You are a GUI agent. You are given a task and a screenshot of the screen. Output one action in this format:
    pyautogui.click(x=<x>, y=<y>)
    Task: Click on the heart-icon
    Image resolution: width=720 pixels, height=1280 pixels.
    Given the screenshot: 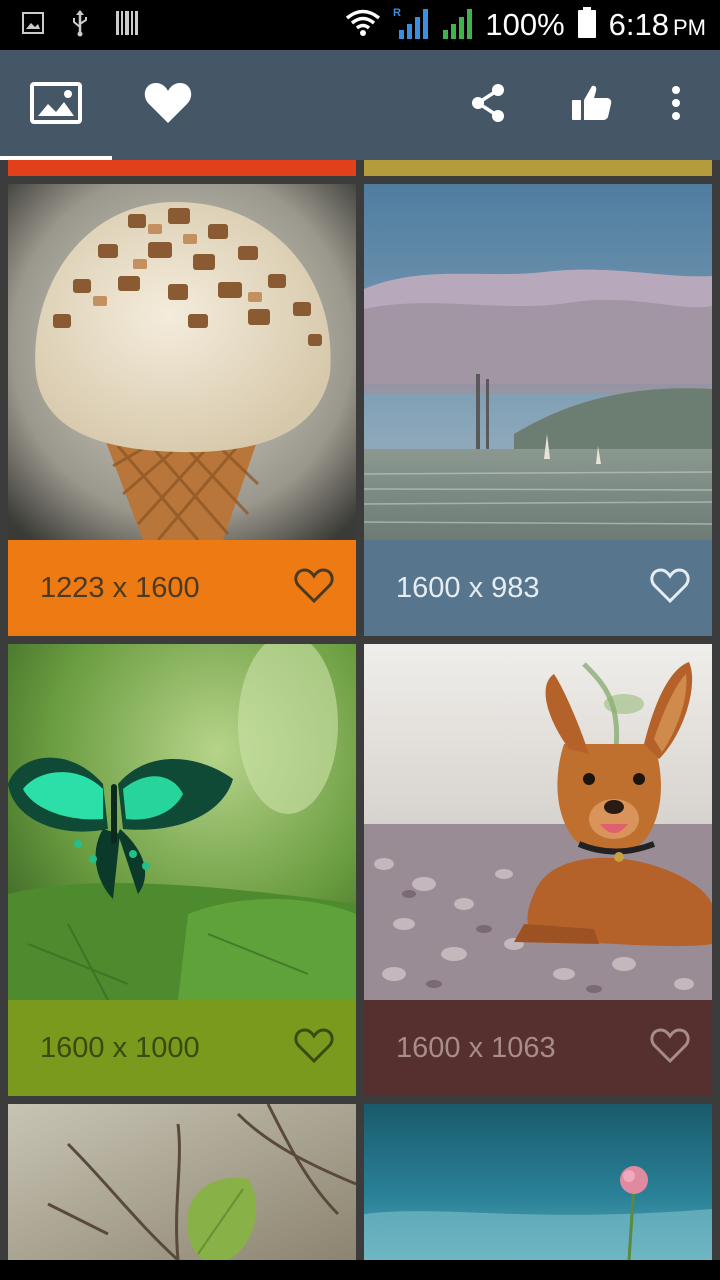 What is the action you would take?
    pyautogui.click(x=168, y=105)
    